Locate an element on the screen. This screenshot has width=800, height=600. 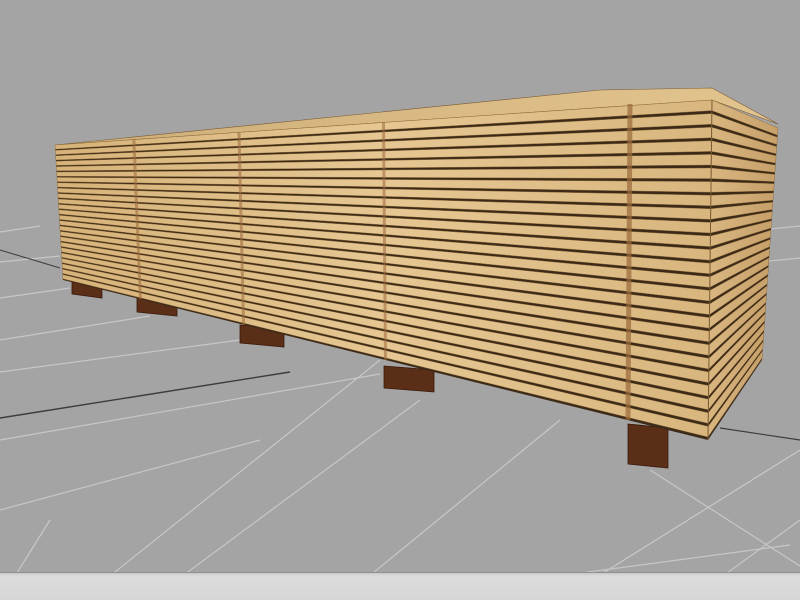
board-side is located at coordinates (742, 187).